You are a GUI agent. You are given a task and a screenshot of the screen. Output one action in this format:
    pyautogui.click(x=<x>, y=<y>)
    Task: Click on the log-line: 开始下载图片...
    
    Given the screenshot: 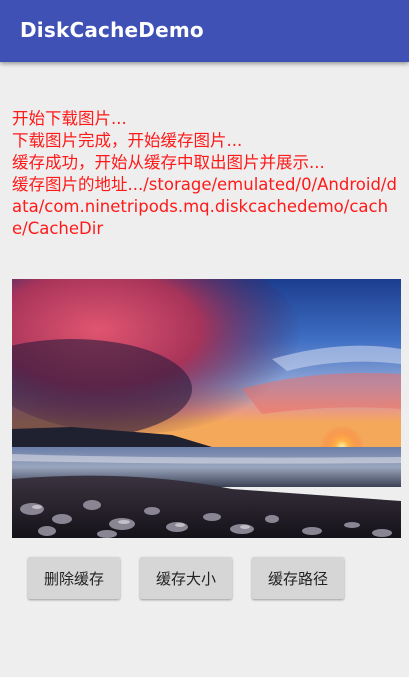 What is the action you would take?
    pyautogui.click(x=69, y=118)
    